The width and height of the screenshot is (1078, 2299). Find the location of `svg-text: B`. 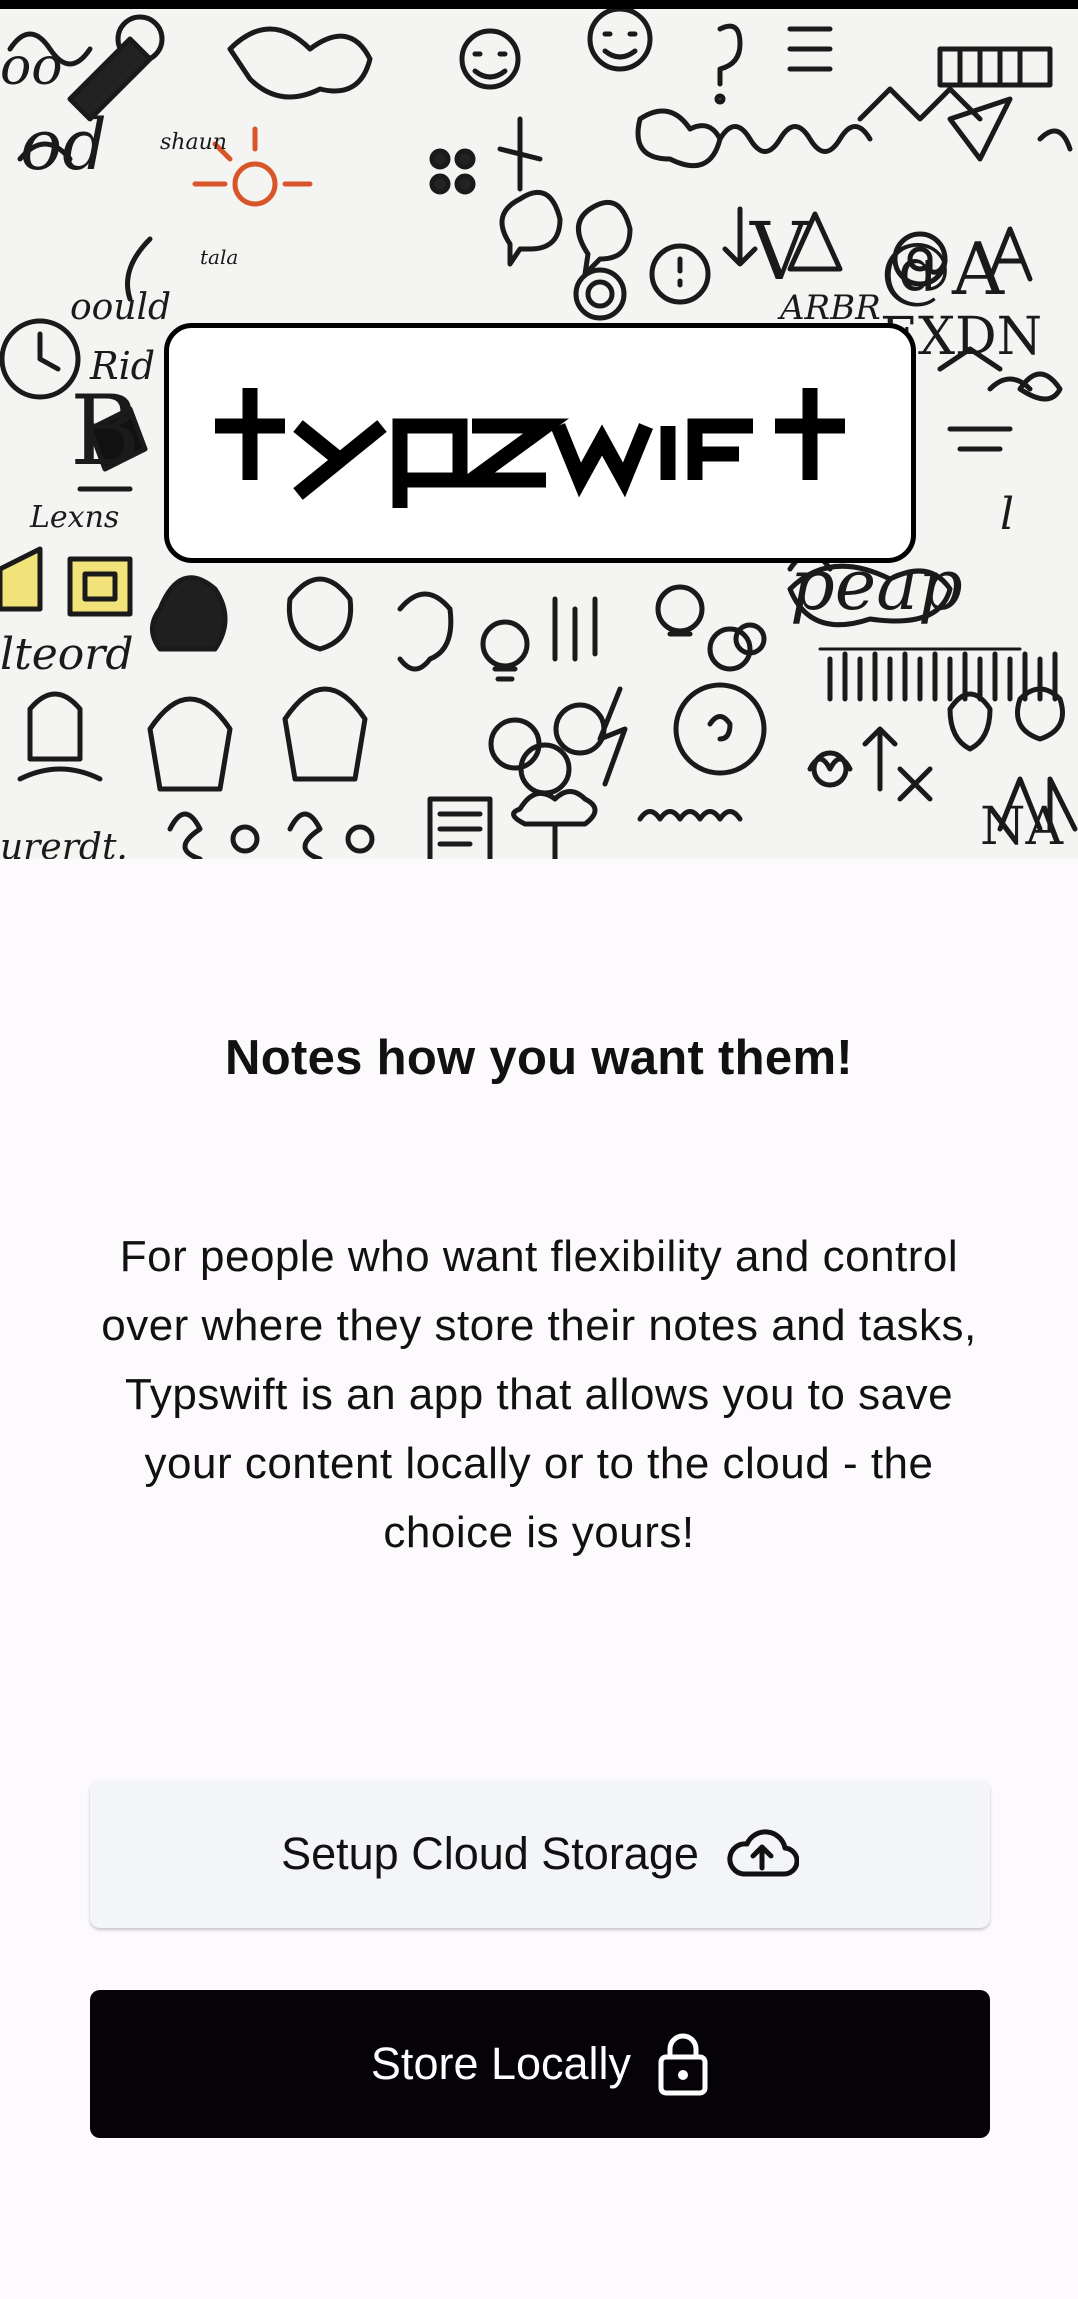

svg-text: B is located at coordinates (105, 431).